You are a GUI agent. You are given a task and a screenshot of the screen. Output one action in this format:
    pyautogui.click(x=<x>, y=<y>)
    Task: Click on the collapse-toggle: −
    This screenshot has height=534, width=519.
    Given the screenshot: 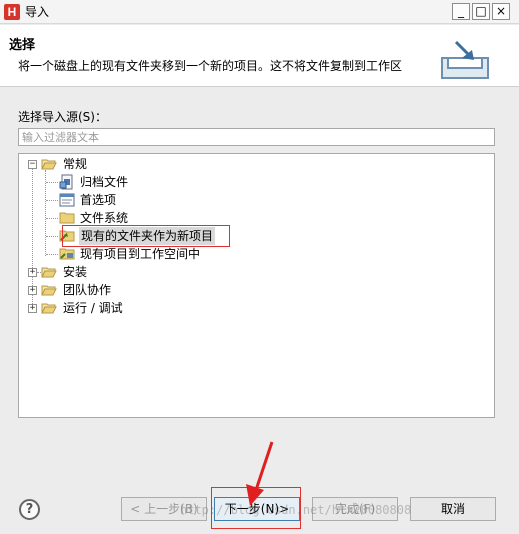 What is the action you would take?
    pyautogui.click(x=32, y=164)
    